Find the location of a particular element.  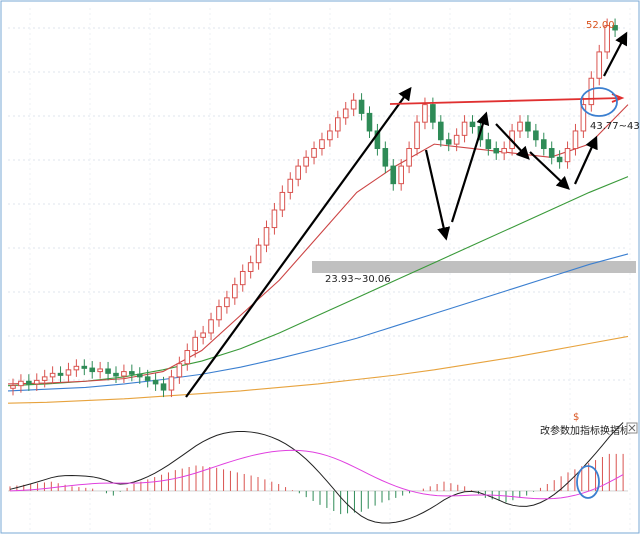

trend-arrow is located at coordinates (437, 195).